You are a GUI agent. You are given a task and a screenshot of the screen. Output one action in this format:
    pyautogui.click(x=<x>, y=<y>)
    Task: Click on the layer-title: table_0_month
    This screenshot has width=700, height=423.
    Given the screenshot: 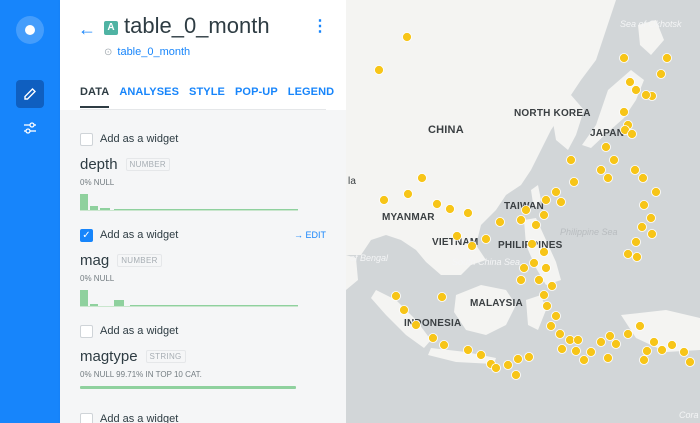 What is the action you would take?
    pyautogui.click(x=197, y=26)
    